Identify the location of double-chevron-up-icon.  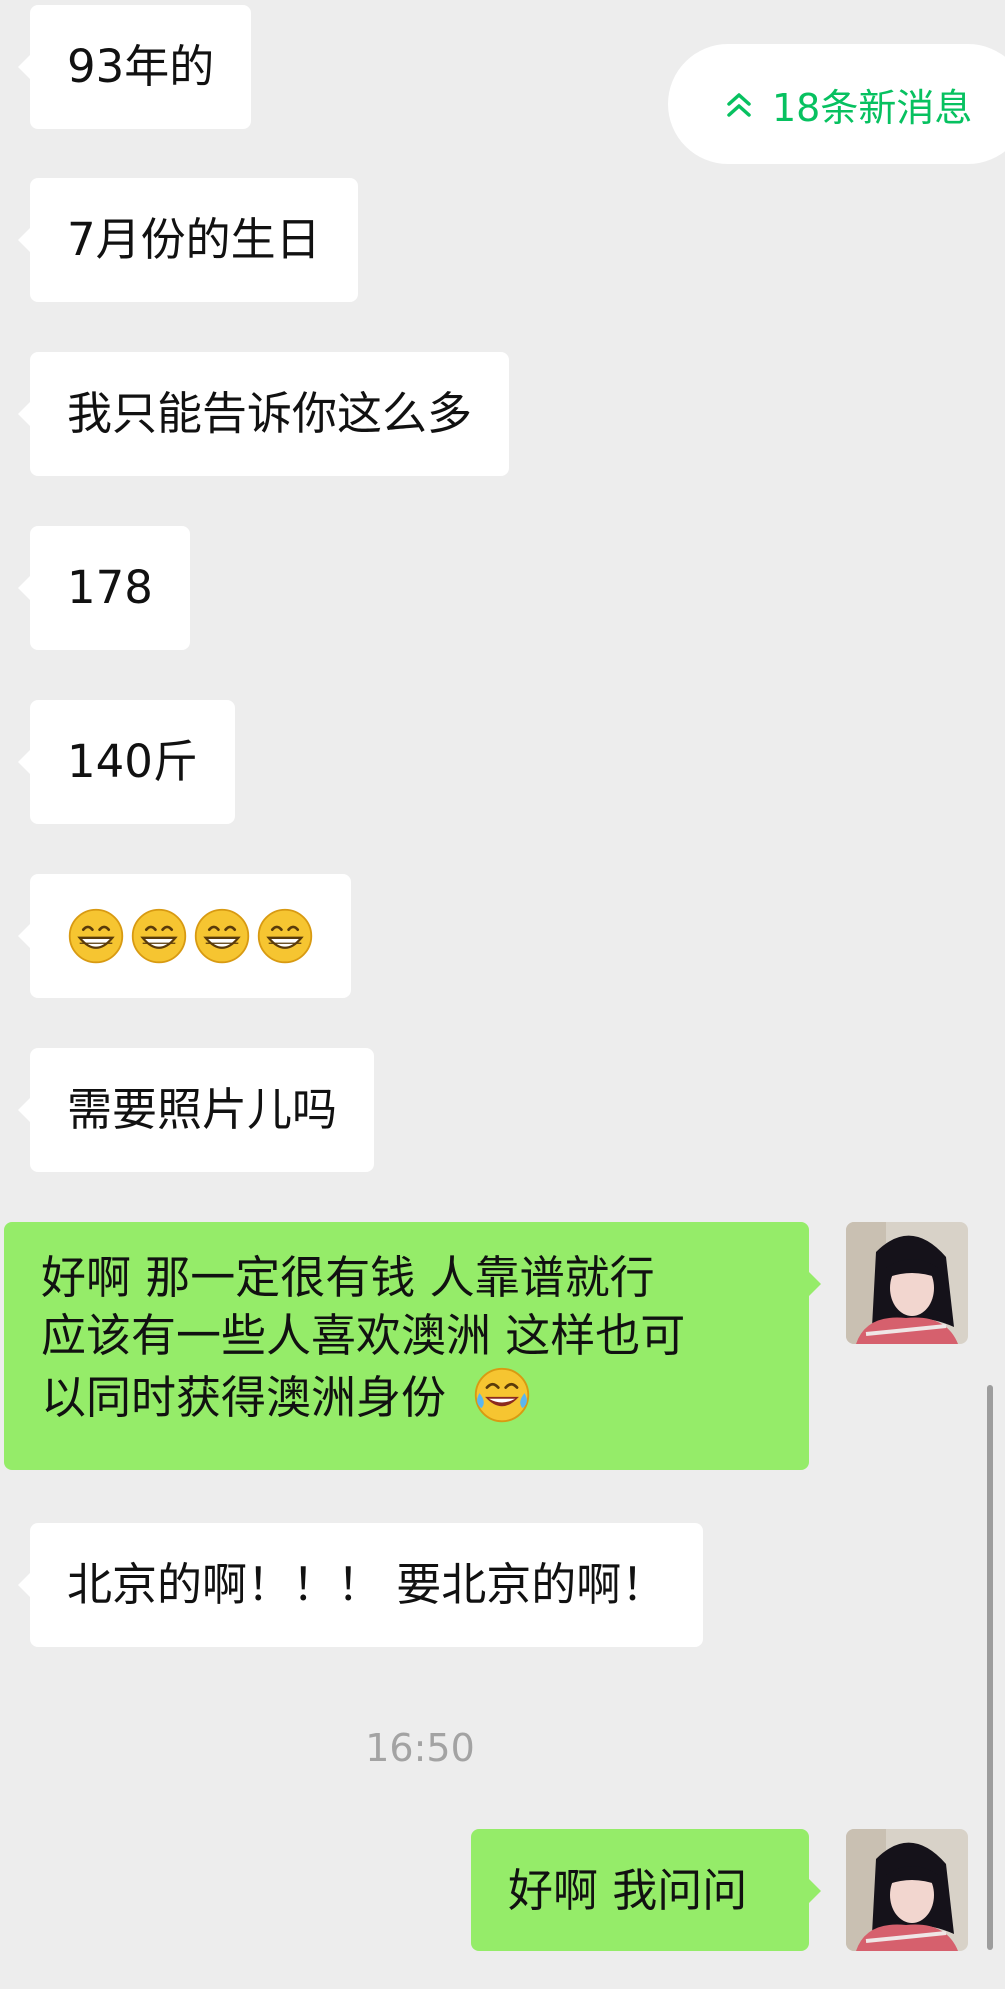
(739, 105).